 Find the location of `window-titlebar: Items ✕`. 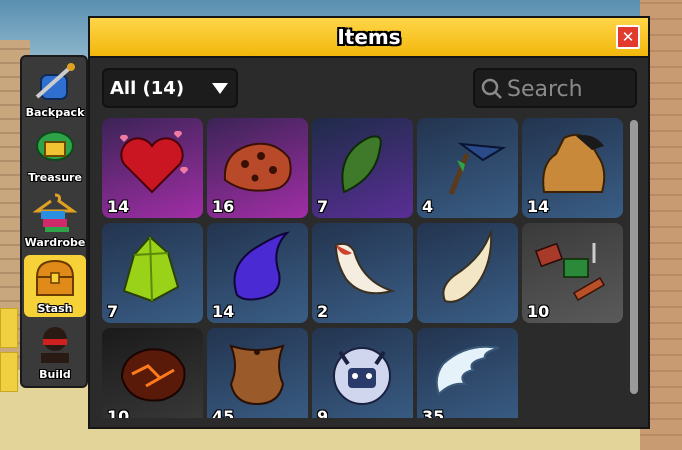

window-titlebar: Items ✕ is located at coordinates (369, 38).